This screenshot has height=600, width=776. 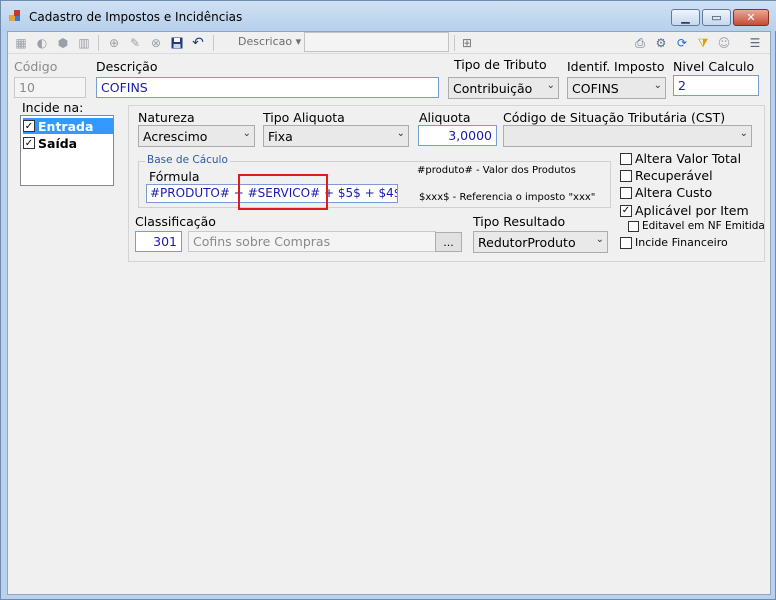 What do you see at coordinates (84, 43) in the screenshot?
I see `last-record-icon: ▥` at bounding box center [84, 43].